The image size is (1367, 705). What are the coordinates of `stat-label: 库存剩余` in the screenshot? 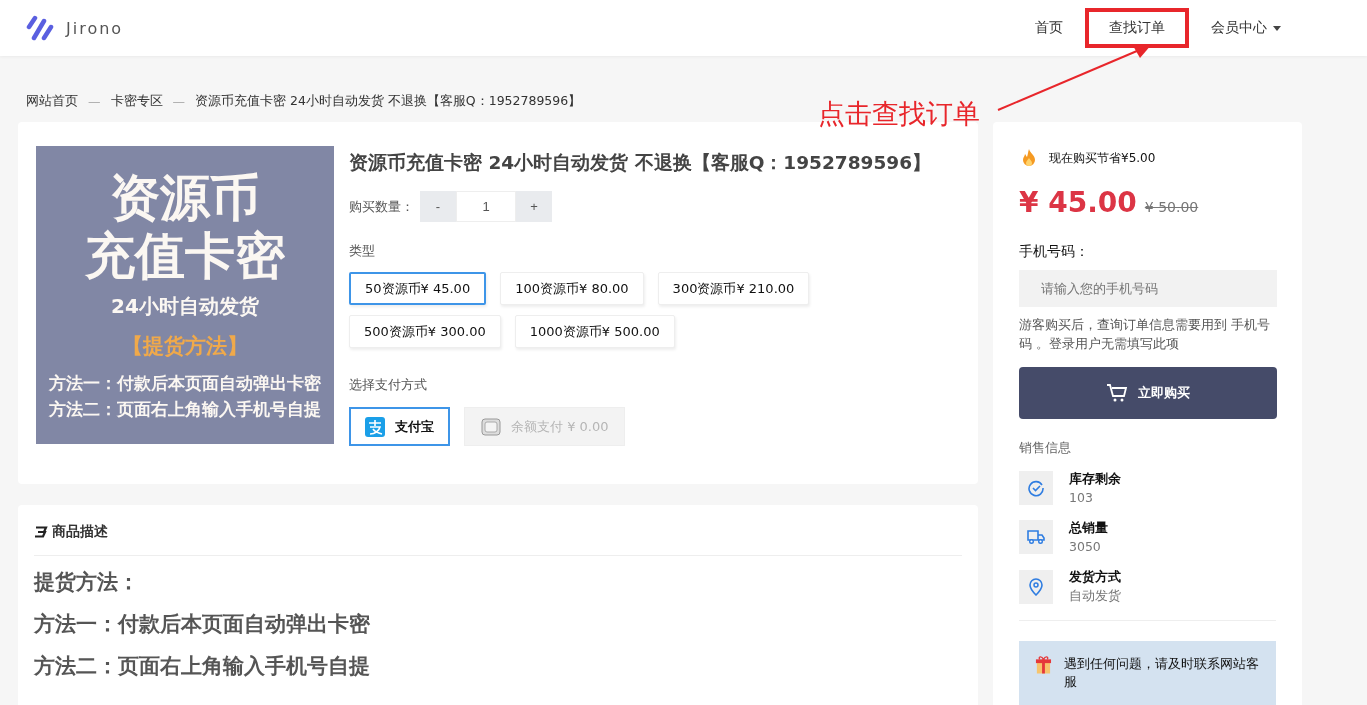 It's located at (1095, 479).